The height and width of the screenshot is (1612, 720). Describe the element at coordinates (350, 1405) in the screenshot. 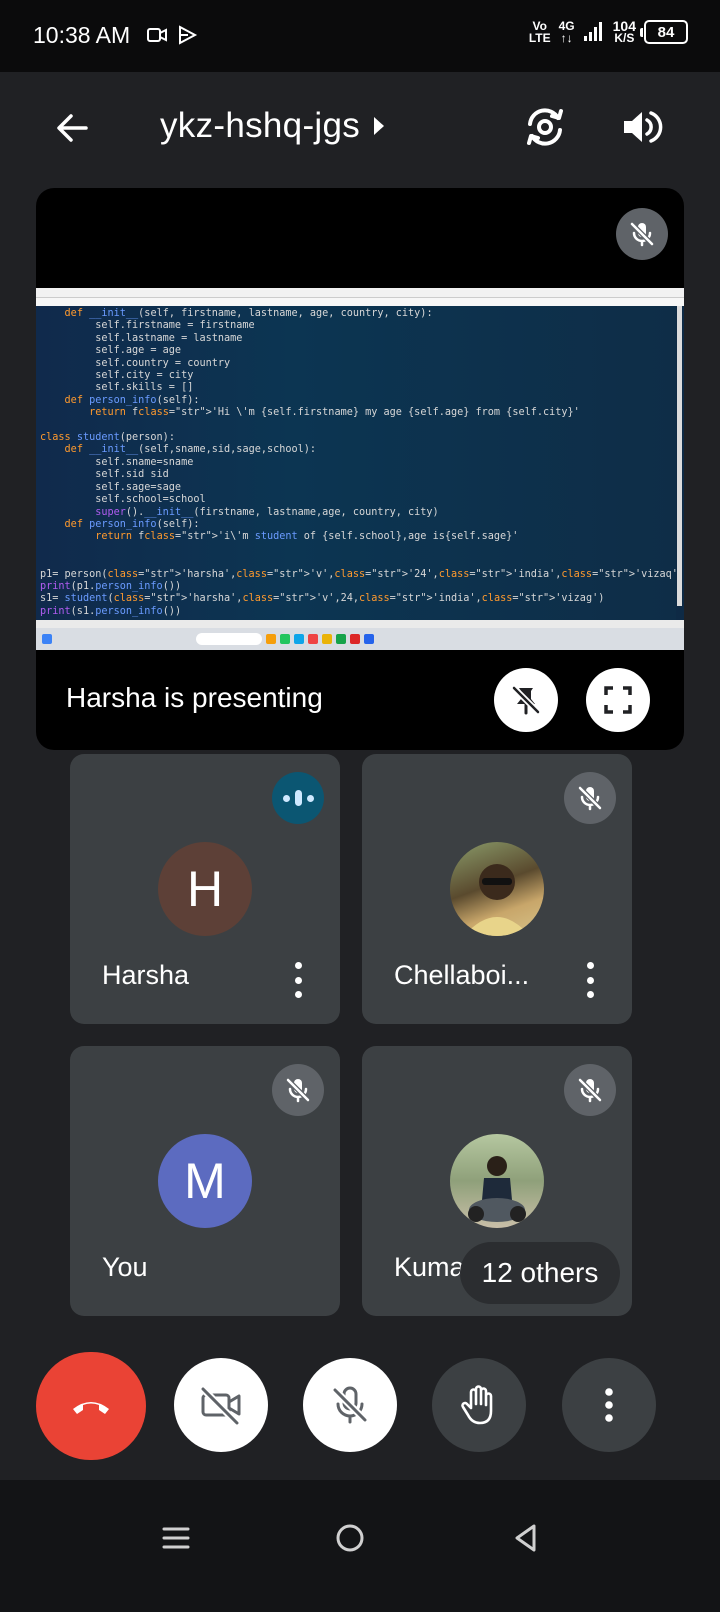

I see `microphone-toggle-button` at that location.